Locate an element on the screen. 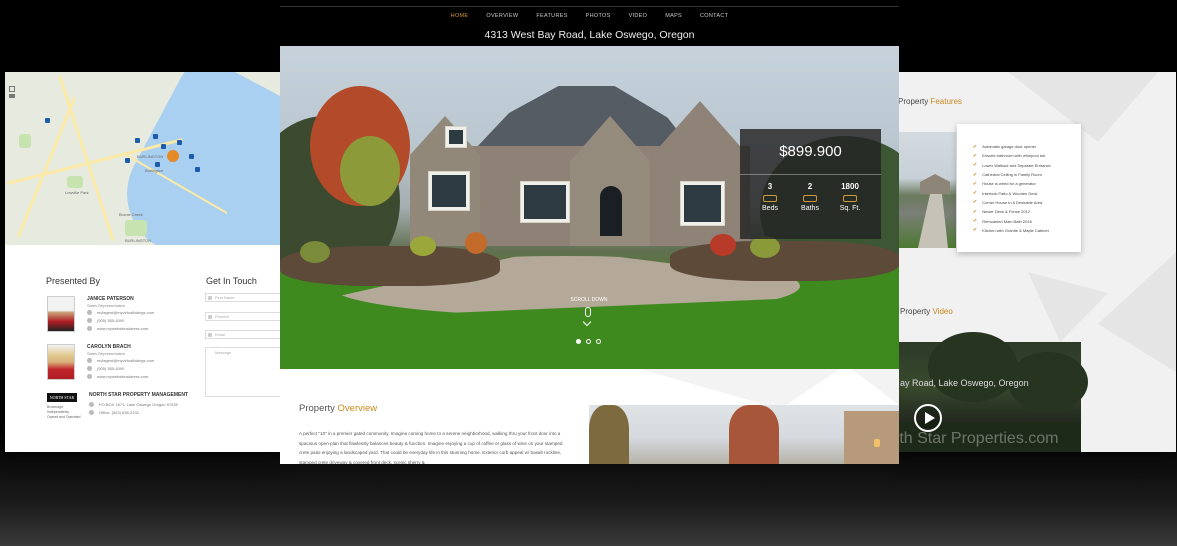  agent-name: JANICE PATERSON is located at coordinates (110, 299).